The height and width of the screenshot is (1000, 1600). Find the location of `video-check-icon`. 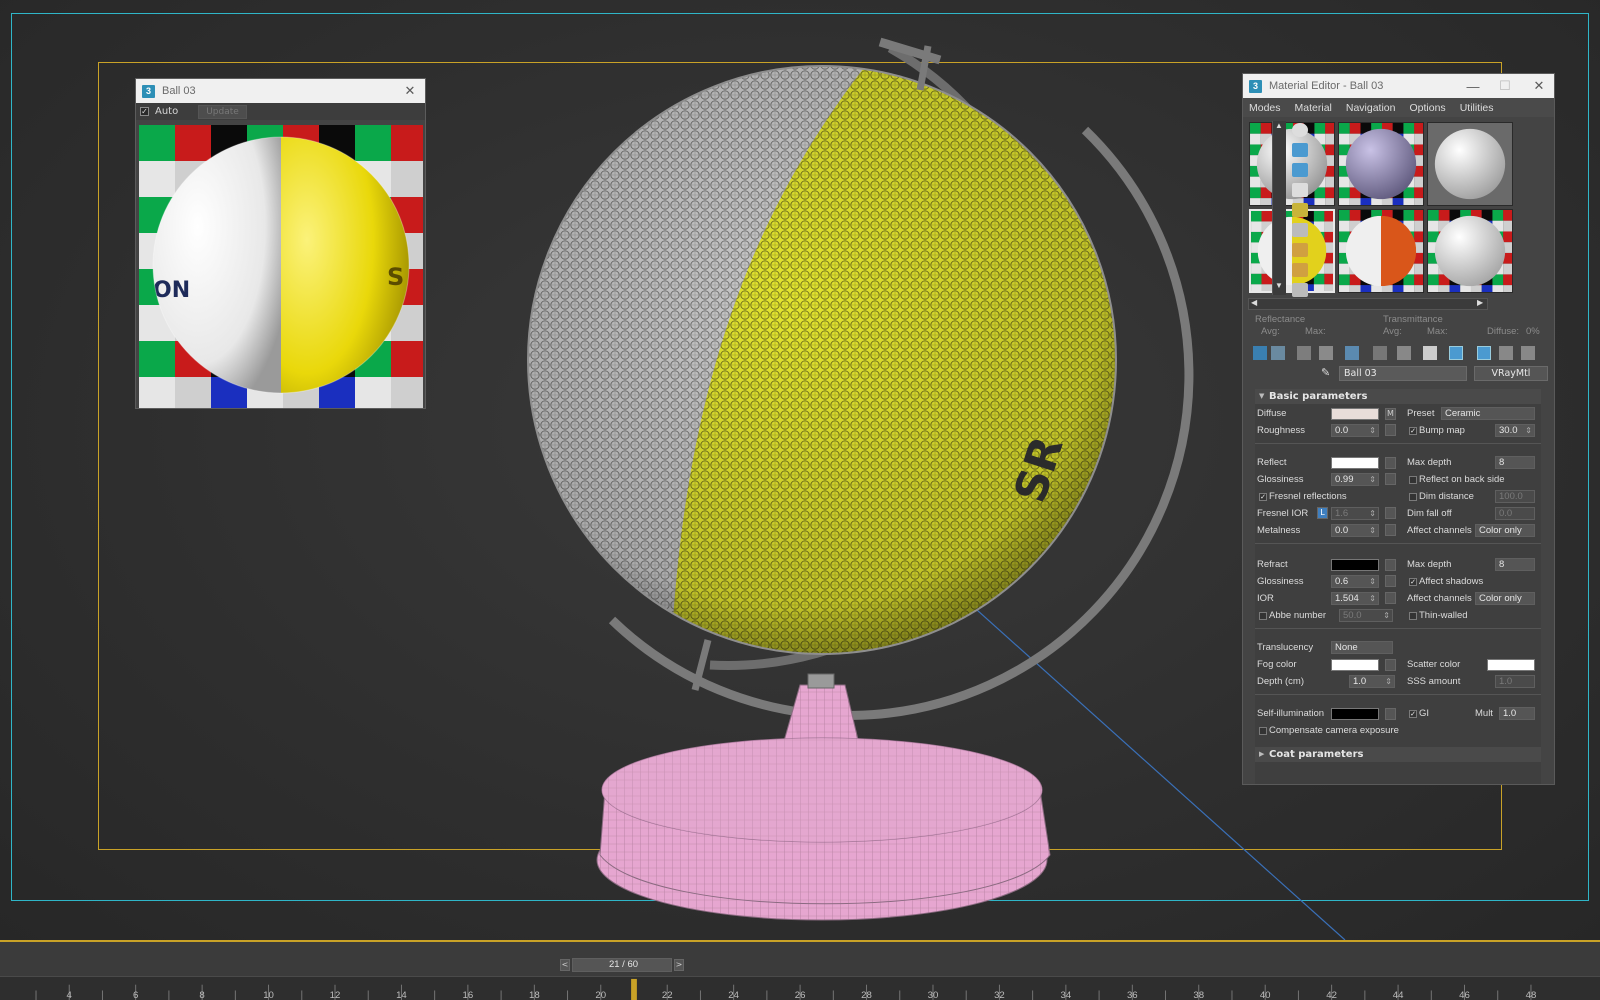

video-check-icon is located at coordinates (1300, 210).